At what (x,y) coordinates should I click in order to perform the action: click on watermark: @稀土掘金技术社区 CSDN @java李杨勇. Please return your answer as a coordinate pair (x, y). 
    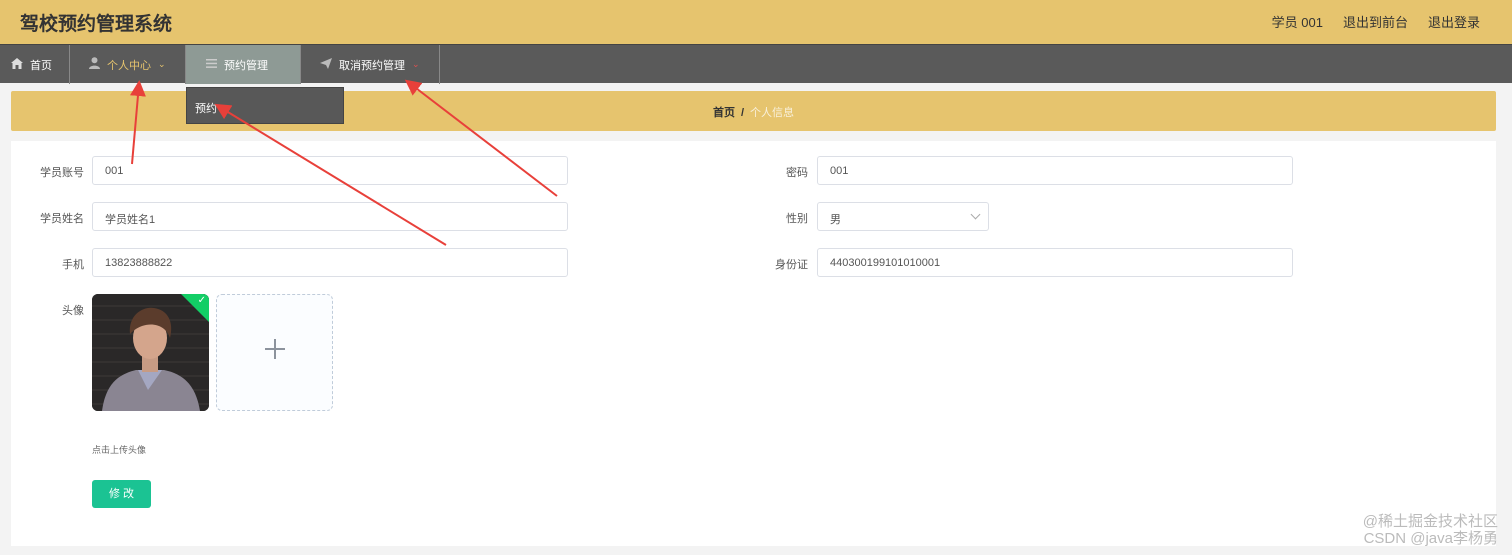
    Looking at the image, I should click on (1430, 530).